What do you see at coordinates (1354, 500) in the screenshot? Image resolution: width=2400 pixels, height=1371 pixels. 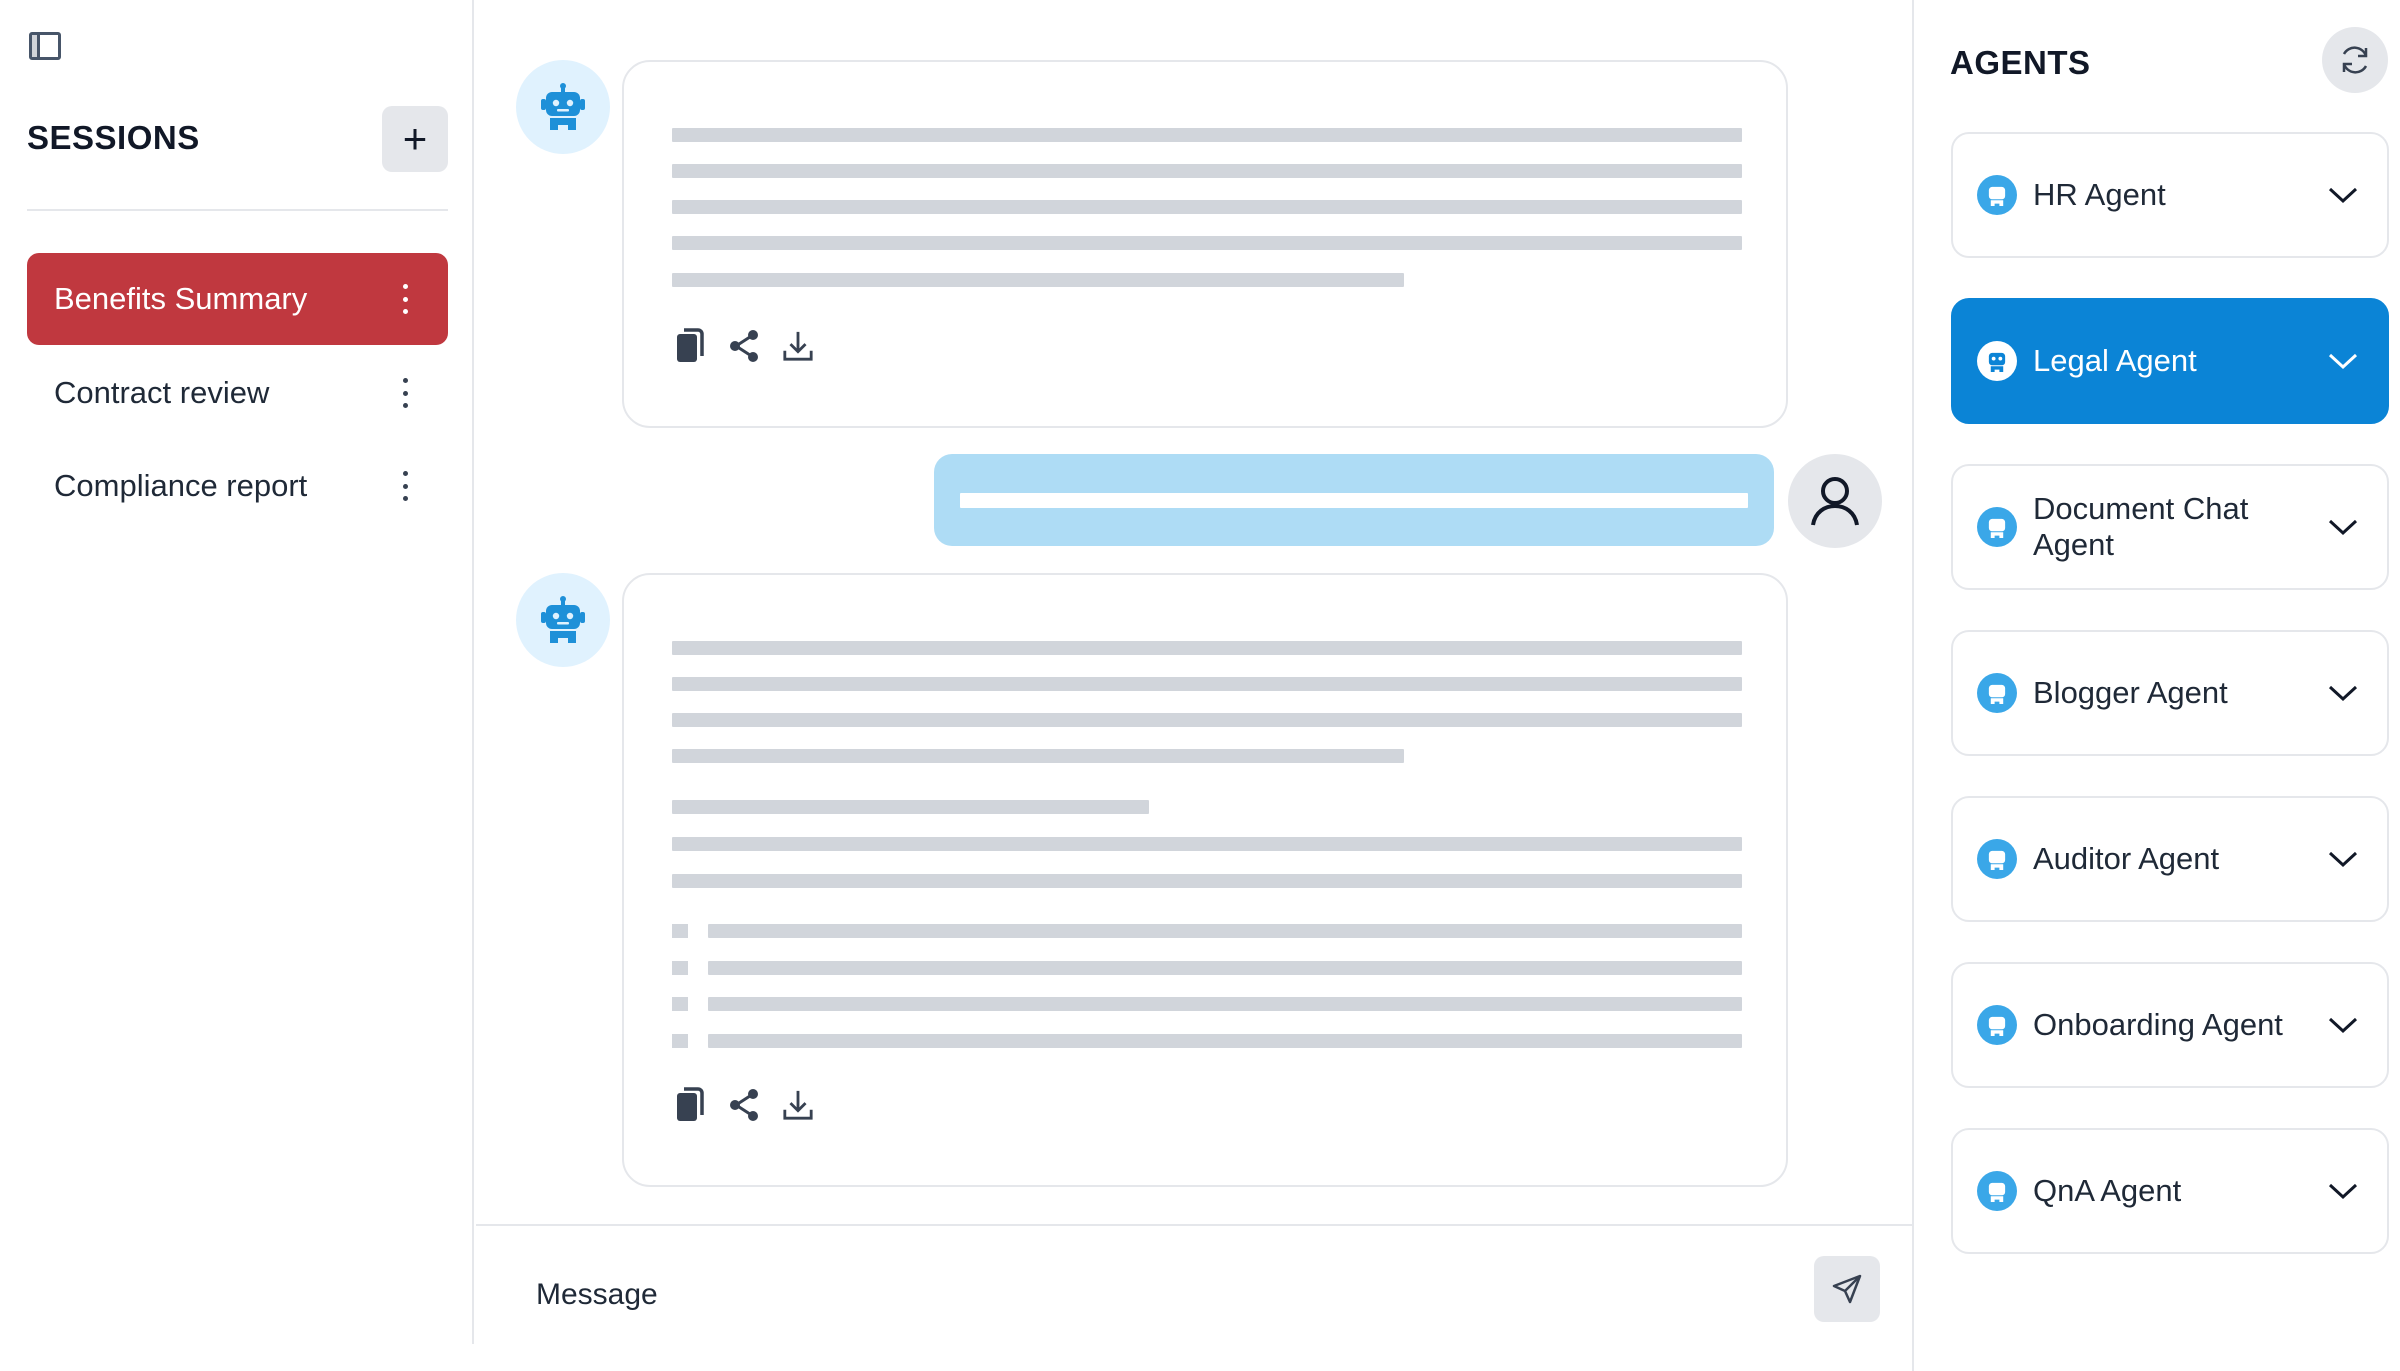 I see `user-message` at bounding box center [1354, 500].